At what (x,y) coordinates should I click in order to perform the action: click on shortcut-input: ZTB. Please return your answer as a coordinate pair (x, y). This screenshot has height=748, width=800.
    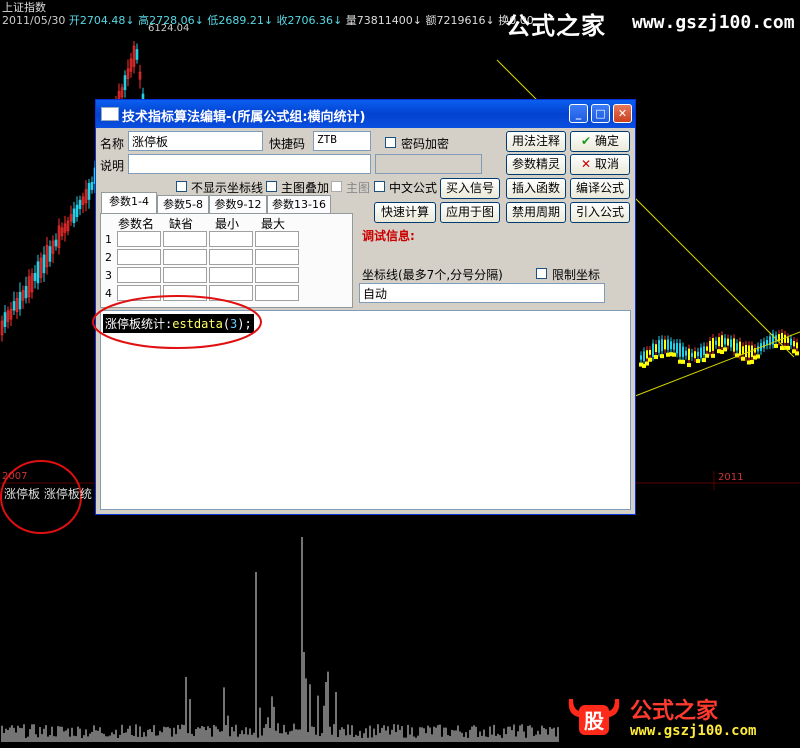
    Looking at the image, I should click on (342, 141).